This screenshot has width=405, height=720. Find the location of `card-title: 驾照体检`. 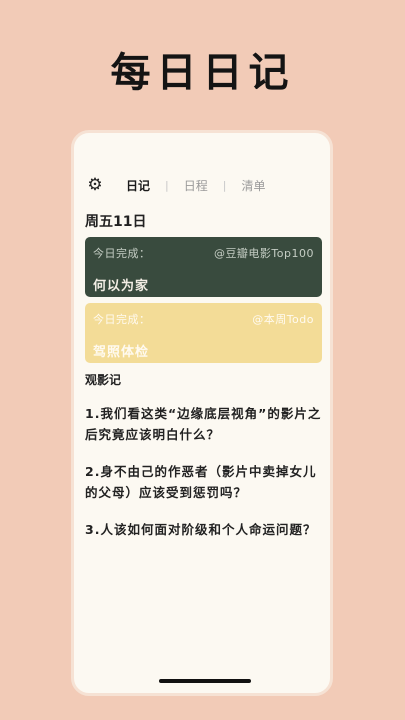

card-title: 驾照体检 is located at coordinates (121, 352).